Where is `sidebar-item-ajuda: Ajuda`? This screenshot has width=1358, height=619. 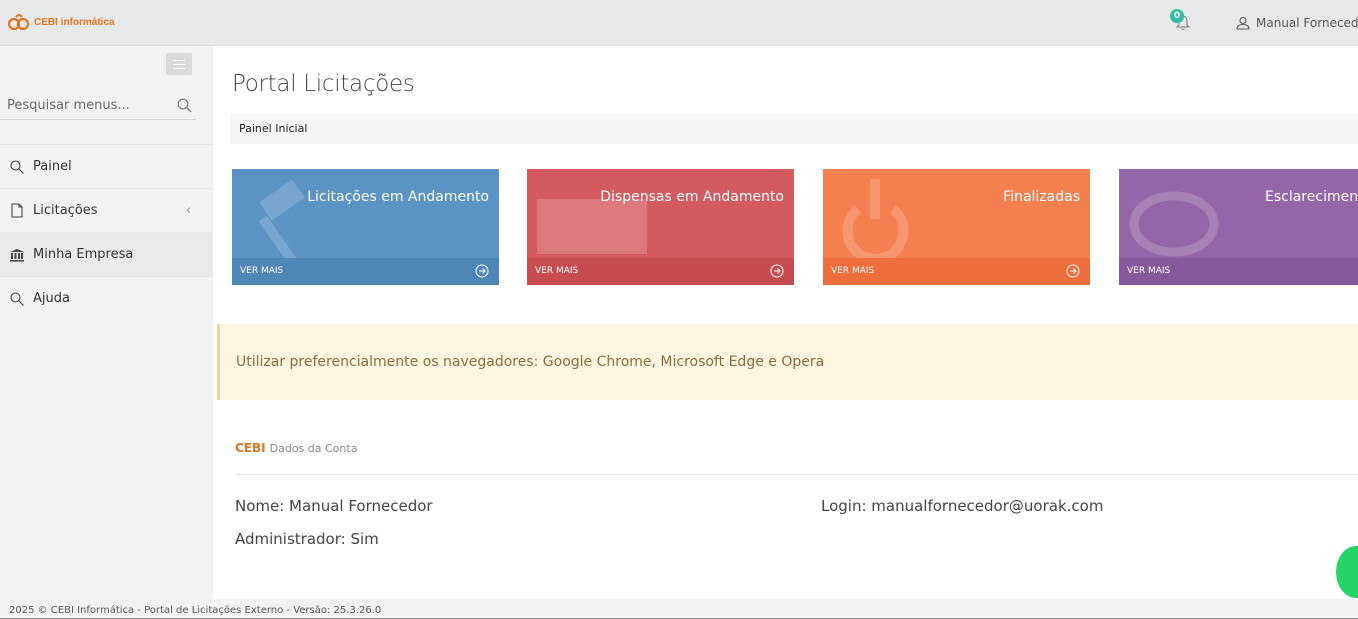 sidebar-item-ajuda: Ajuda is located at coordinates (106, 298).